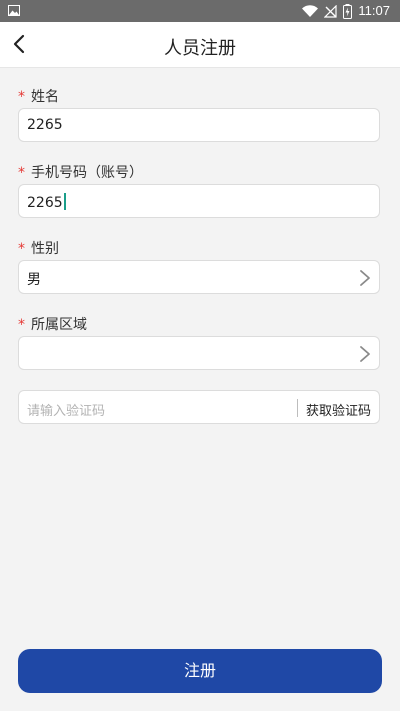 The image size is (400, 711). I want to click on name-field: 2265, so click(199, 125).